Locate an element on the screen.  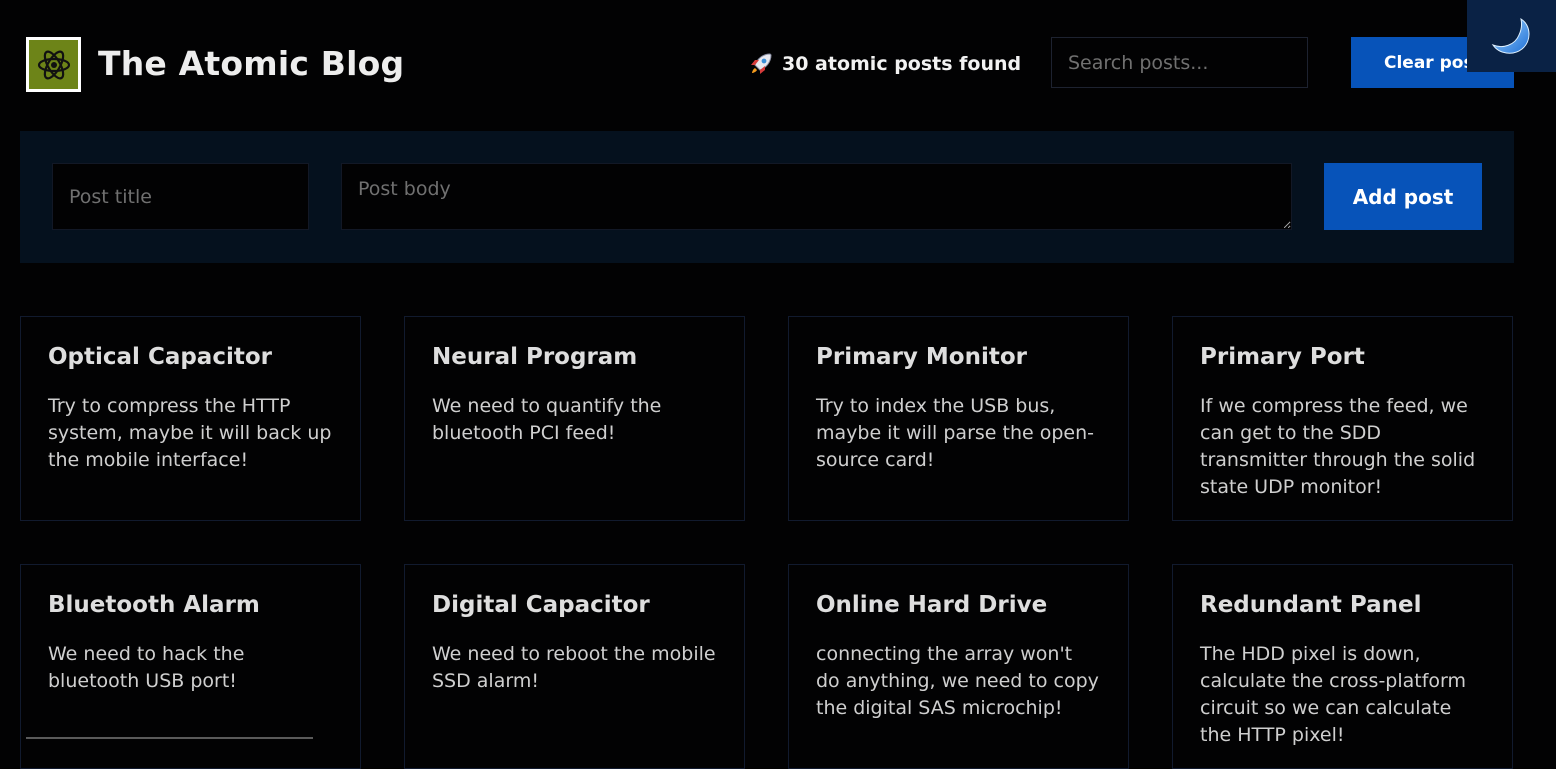
post-title: Optical Capacitor is located at coordinates (160, 357).